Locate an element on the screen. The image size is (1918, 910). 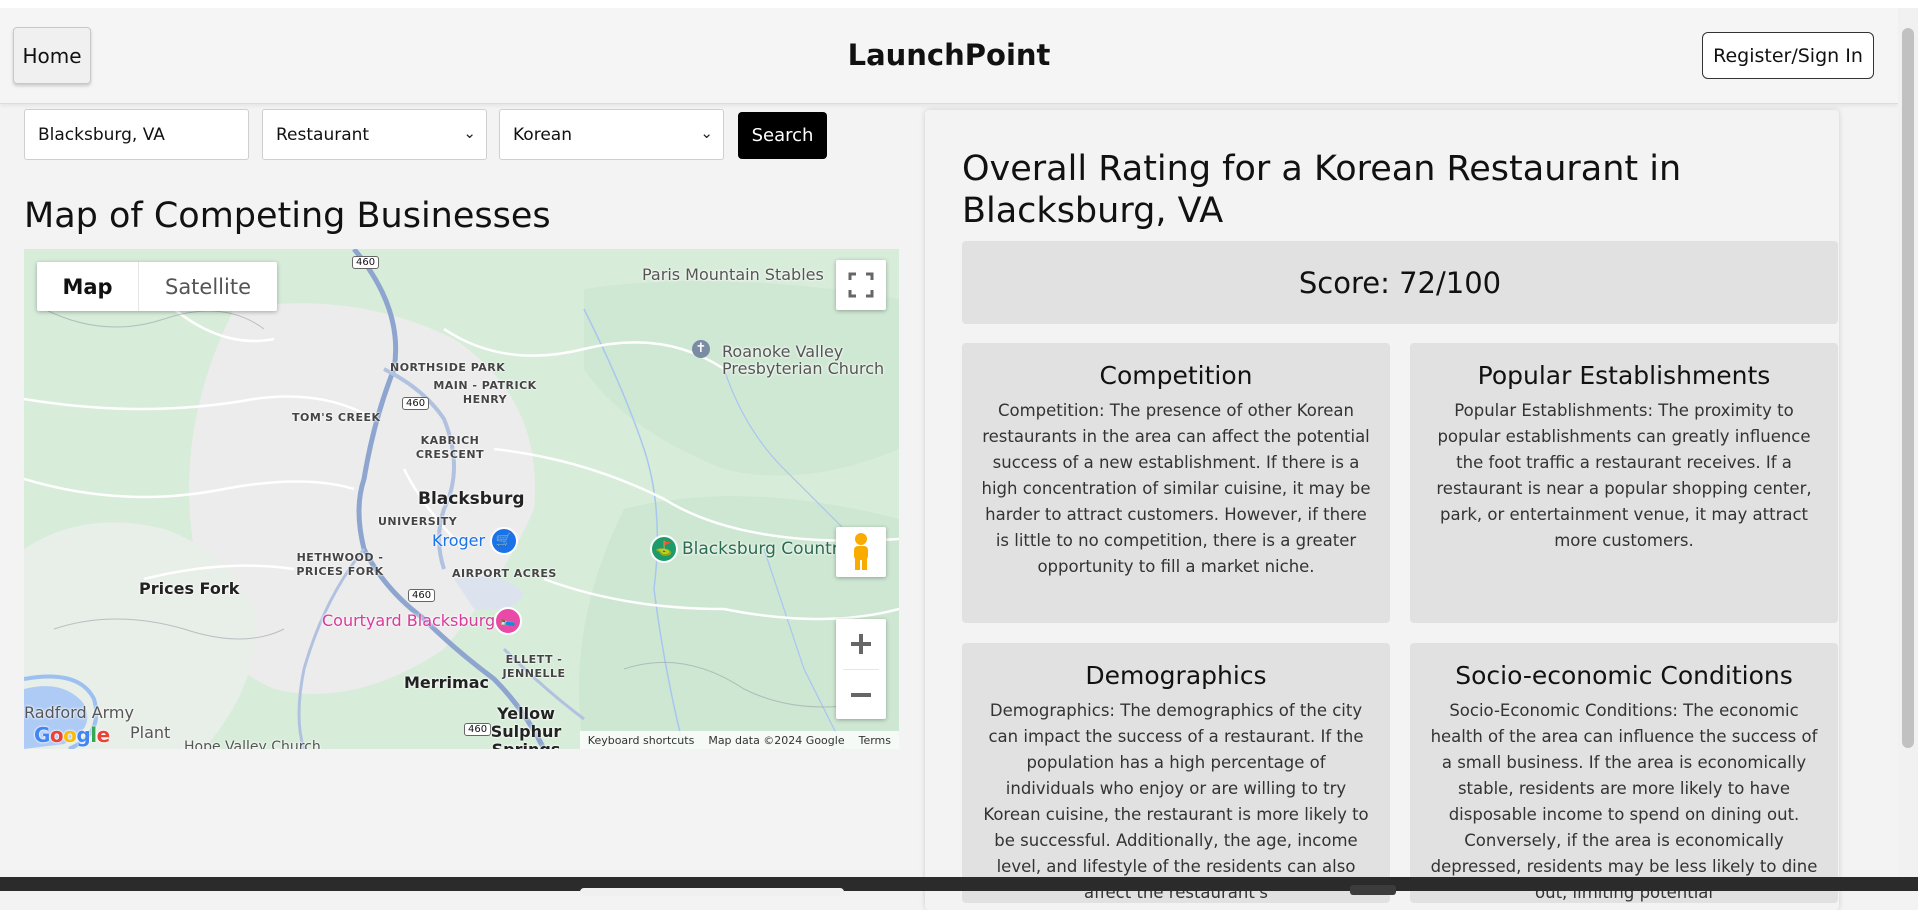
map-data-text: Map data ©2024 Google is located at coordinates (776, 740).